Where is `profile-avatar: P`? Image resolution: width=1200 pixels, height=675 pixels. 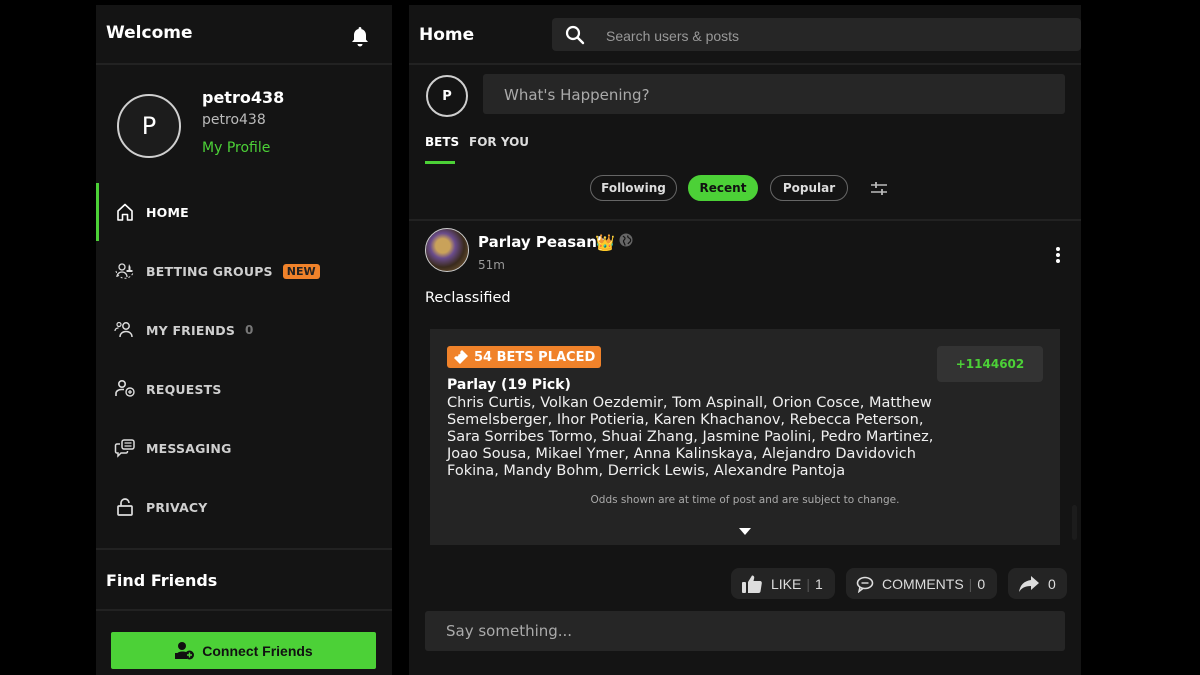 profile-avatar: P is located at coordinates (149, 126).